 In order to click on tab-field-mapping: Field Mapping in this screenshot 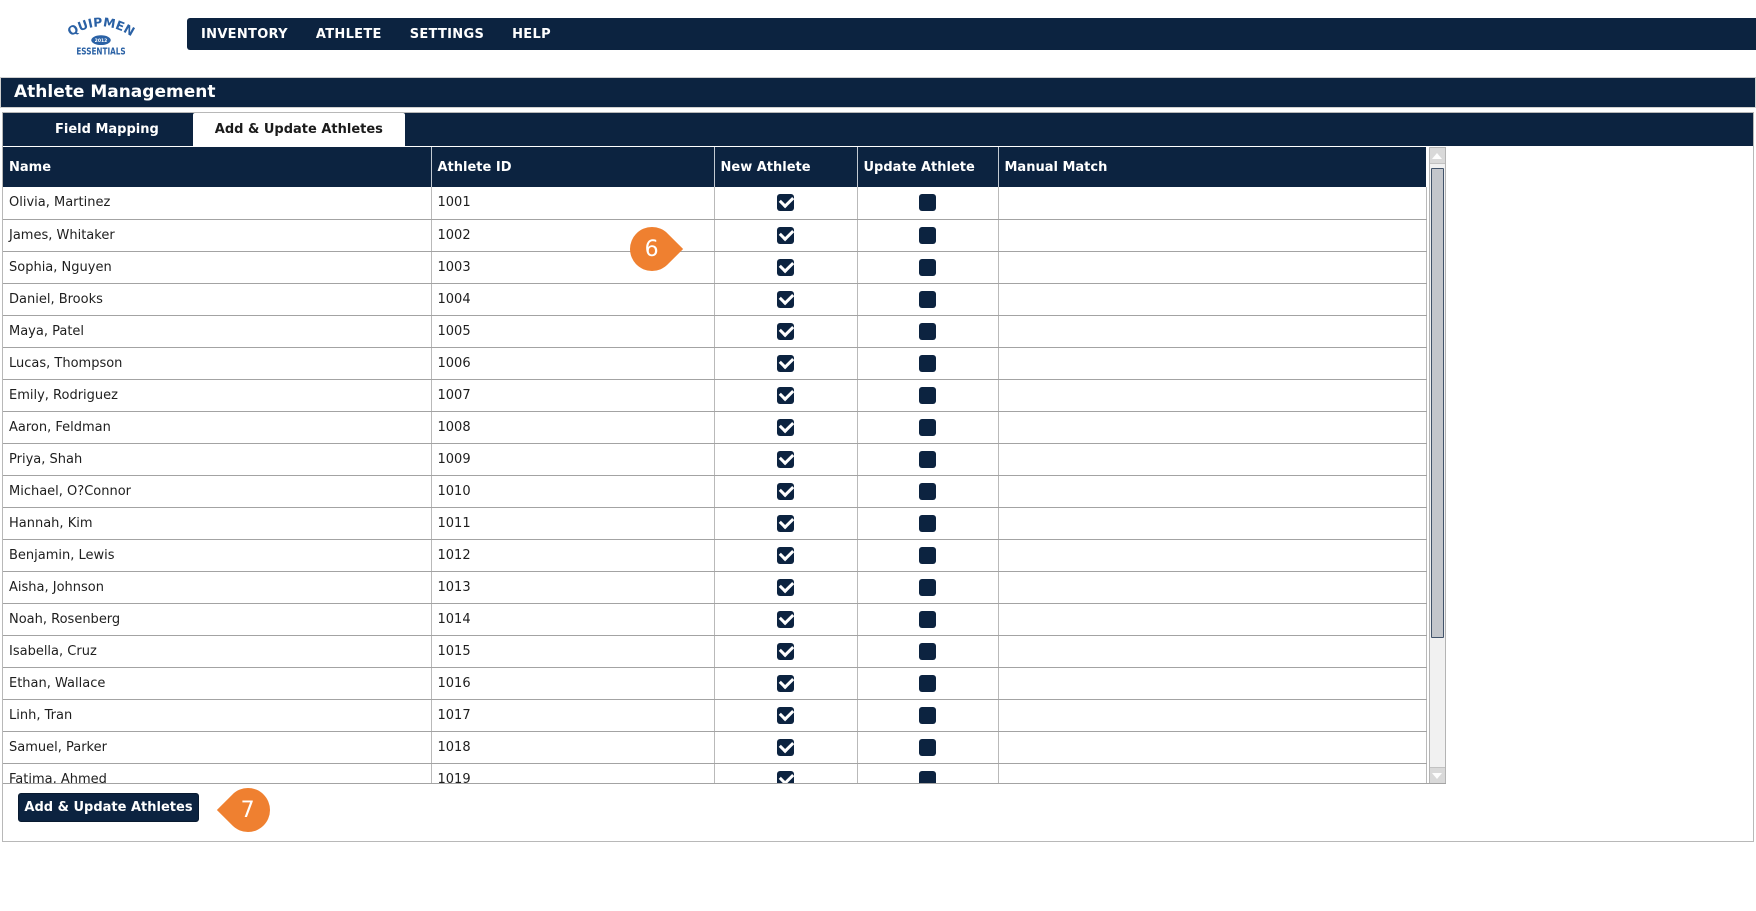, I will do `click(107, 129)`.